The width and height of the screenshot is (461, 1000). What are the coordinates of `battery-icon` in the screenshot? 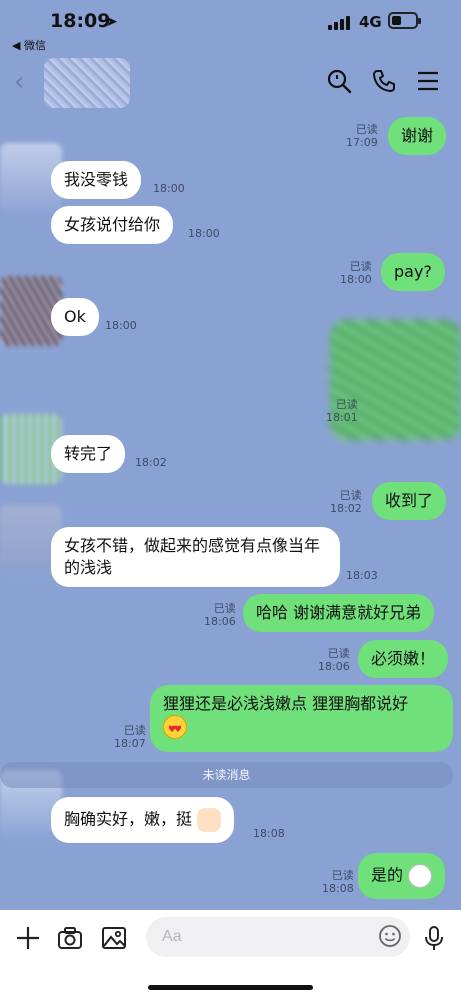 It's located at (404, 20).